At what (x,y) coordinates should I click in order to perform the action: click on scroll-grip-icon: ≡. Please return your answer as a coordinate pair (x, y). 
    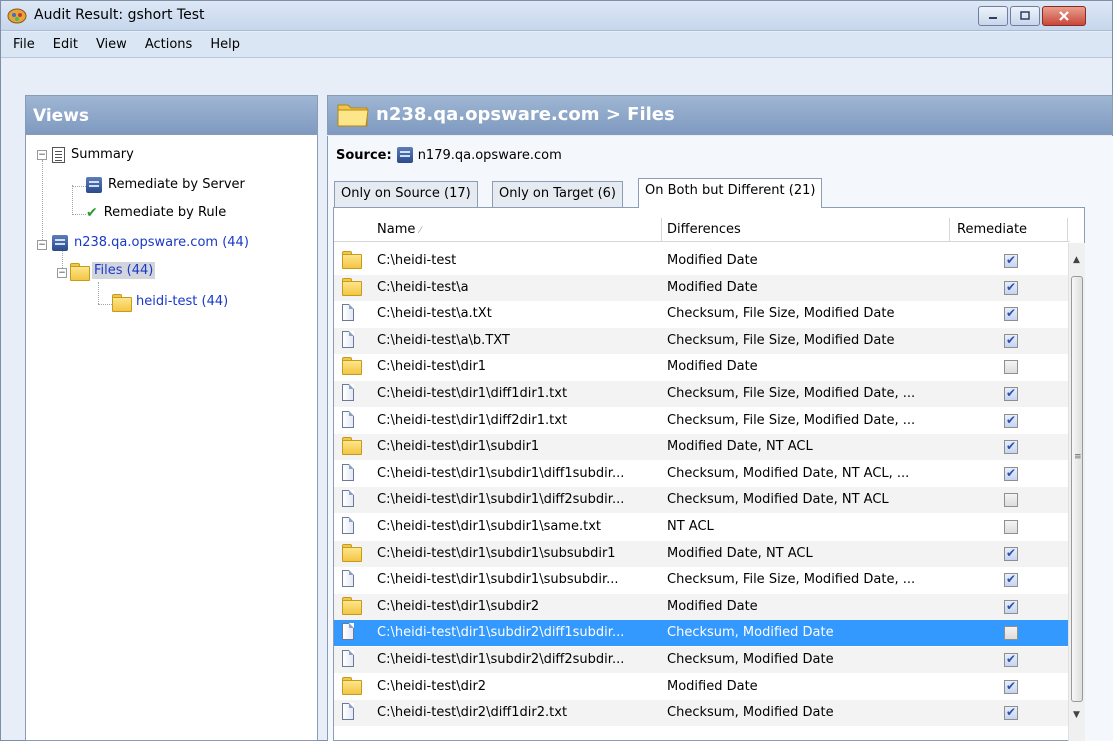
    Looking at the image, I should click on (1078, 457).